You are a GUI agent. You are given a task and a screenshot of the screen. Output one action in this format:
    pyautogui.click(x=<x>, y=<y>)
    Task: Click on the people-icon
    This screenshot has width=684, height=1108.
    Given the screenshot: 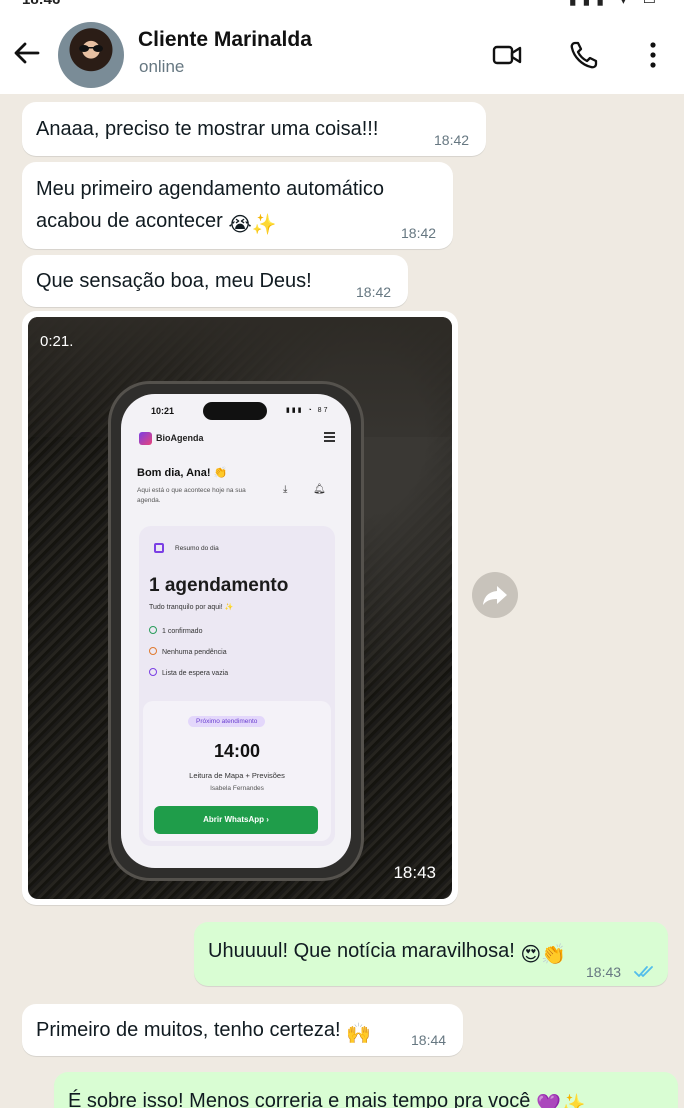 What is the action you would take?
    pyautogui.click(x=153, y=672)
    